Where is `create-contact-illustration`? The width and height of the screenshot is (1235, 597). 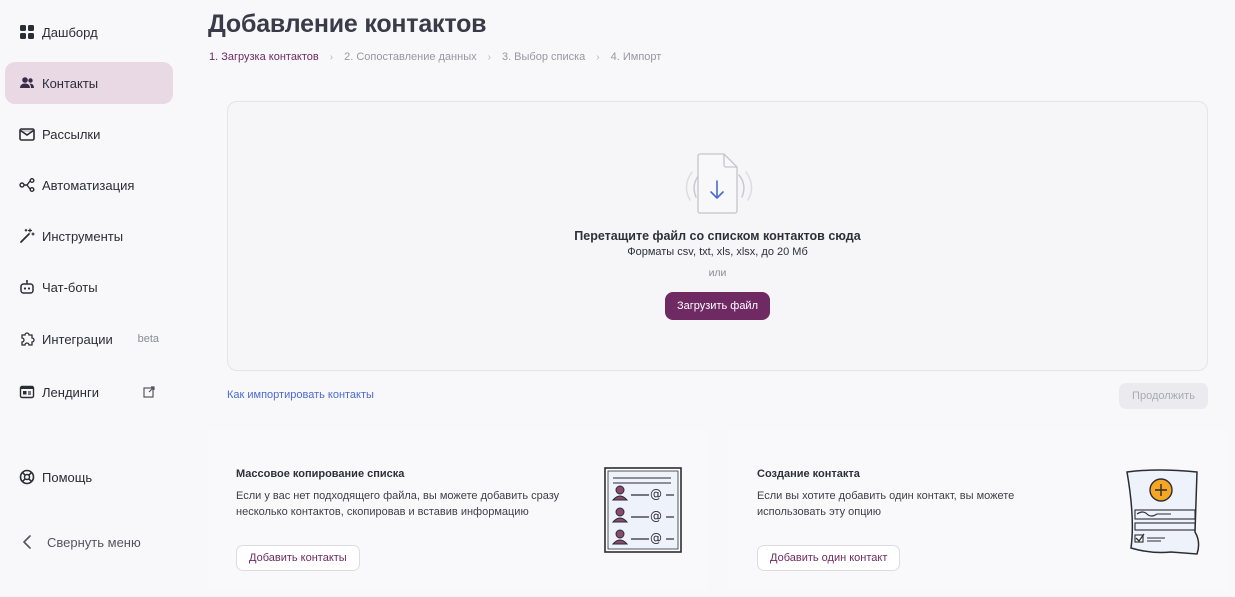
create-contact-illustration is located at coordinates (1163, 512).